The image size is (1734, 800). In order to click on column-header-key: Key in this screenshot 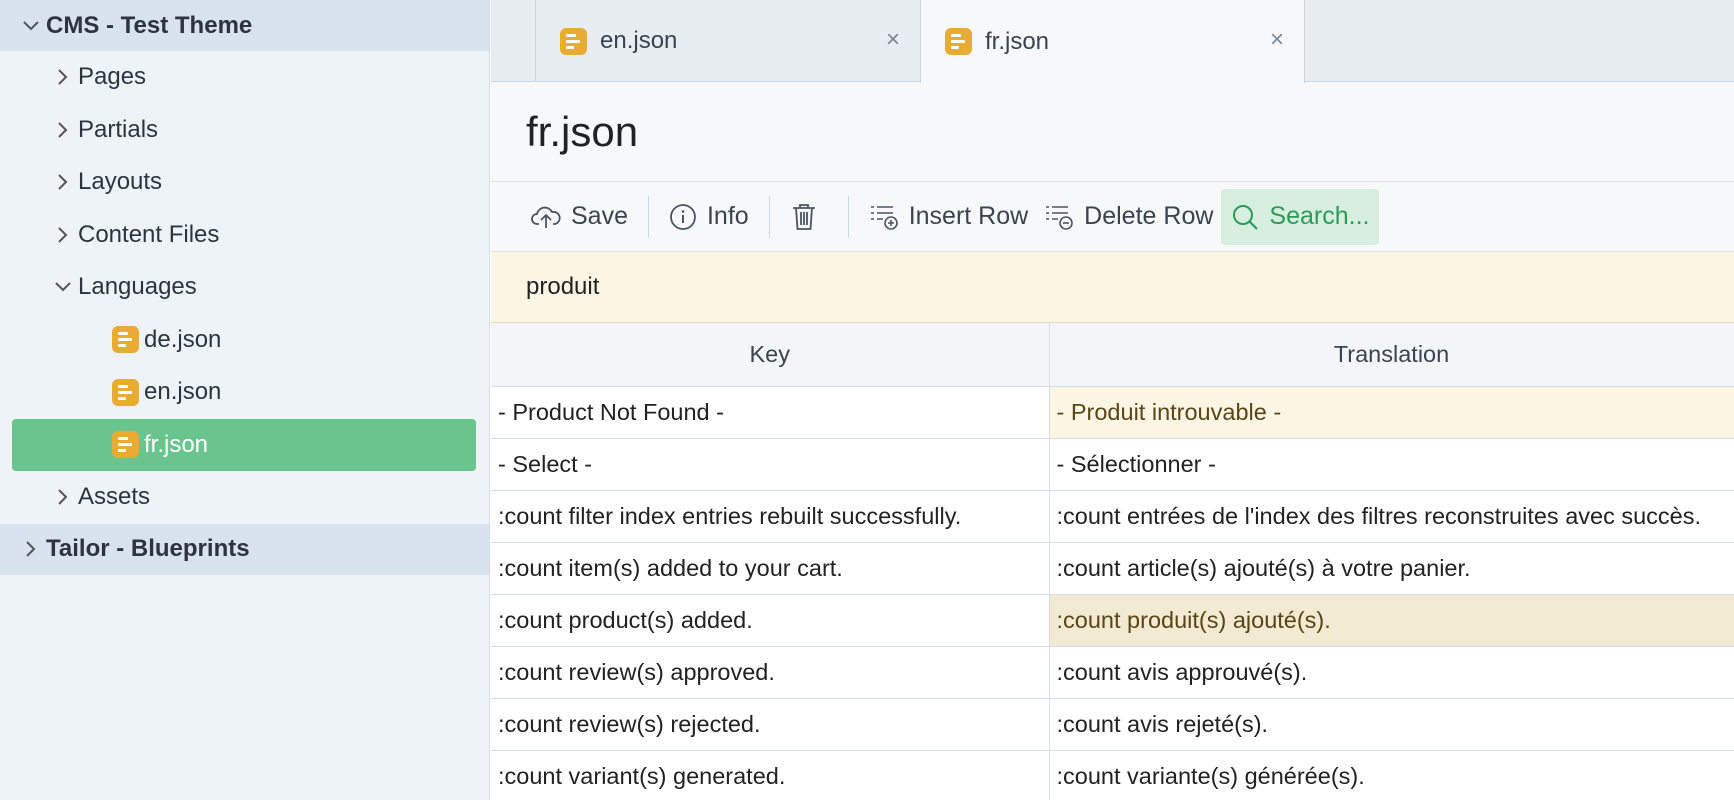, I will do `click(770, 355)`.